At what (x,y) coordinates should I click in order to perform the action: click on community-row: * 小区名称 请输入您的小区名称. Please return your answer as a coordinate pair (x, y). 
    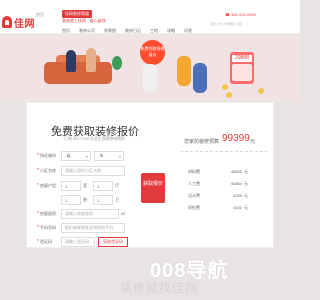
    Looking at the image, I should click on (81, 171).